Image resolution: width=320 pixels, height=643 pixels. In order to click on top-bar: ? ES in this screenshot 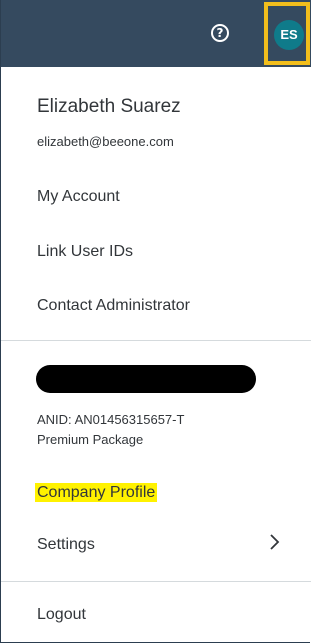, I will do `click(156, 33)`.